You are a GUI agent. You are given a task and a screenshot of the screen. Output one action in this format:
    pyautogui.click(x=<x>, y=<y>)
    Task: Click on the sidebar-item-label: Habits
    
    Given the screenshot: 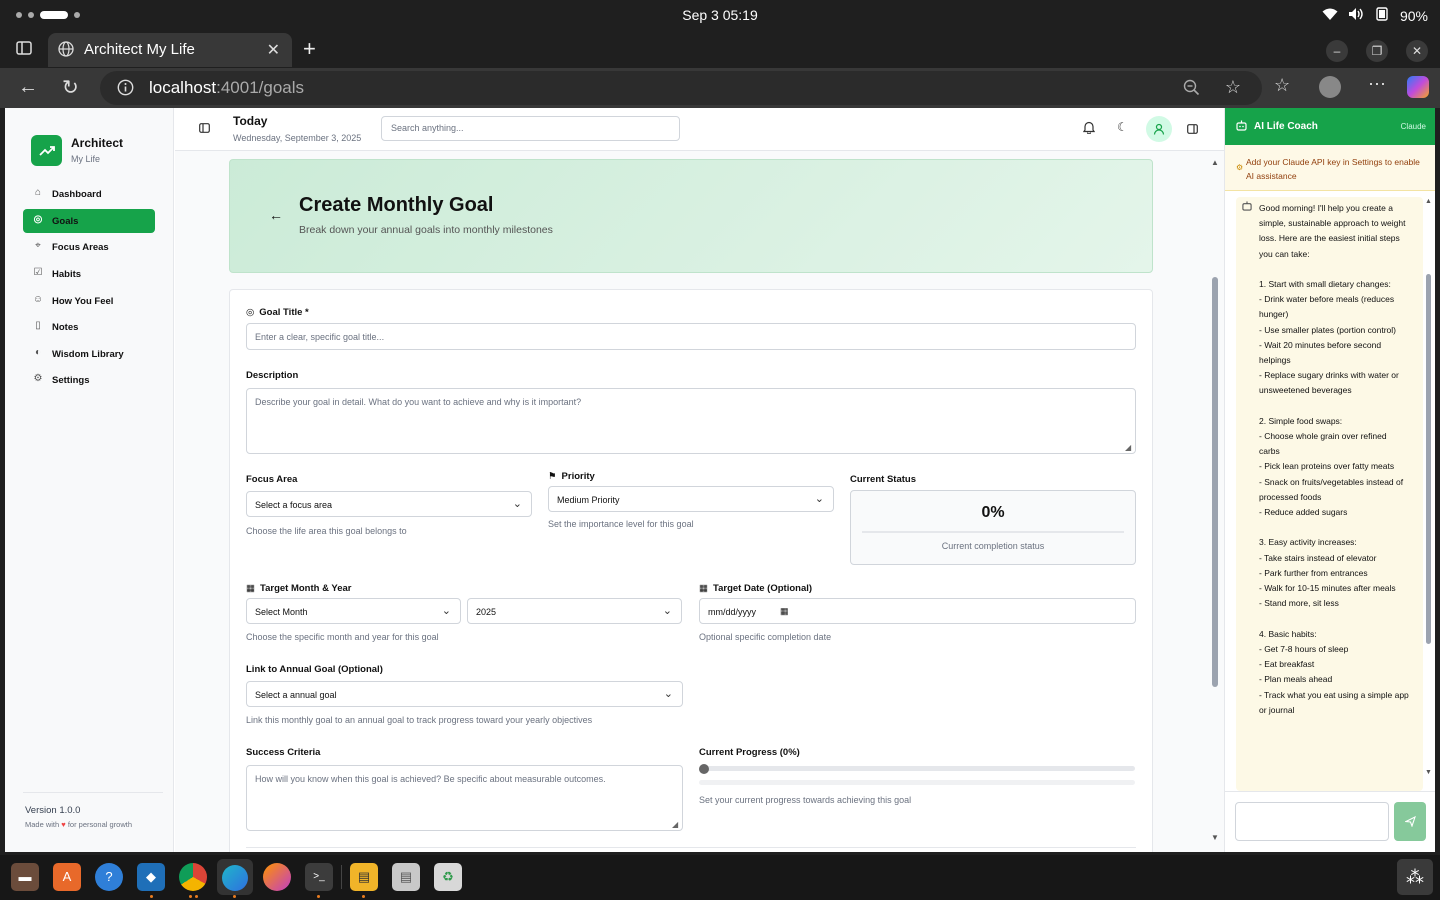 What is the action you would take?
    pyautogui.click(x=67, y=274)
    